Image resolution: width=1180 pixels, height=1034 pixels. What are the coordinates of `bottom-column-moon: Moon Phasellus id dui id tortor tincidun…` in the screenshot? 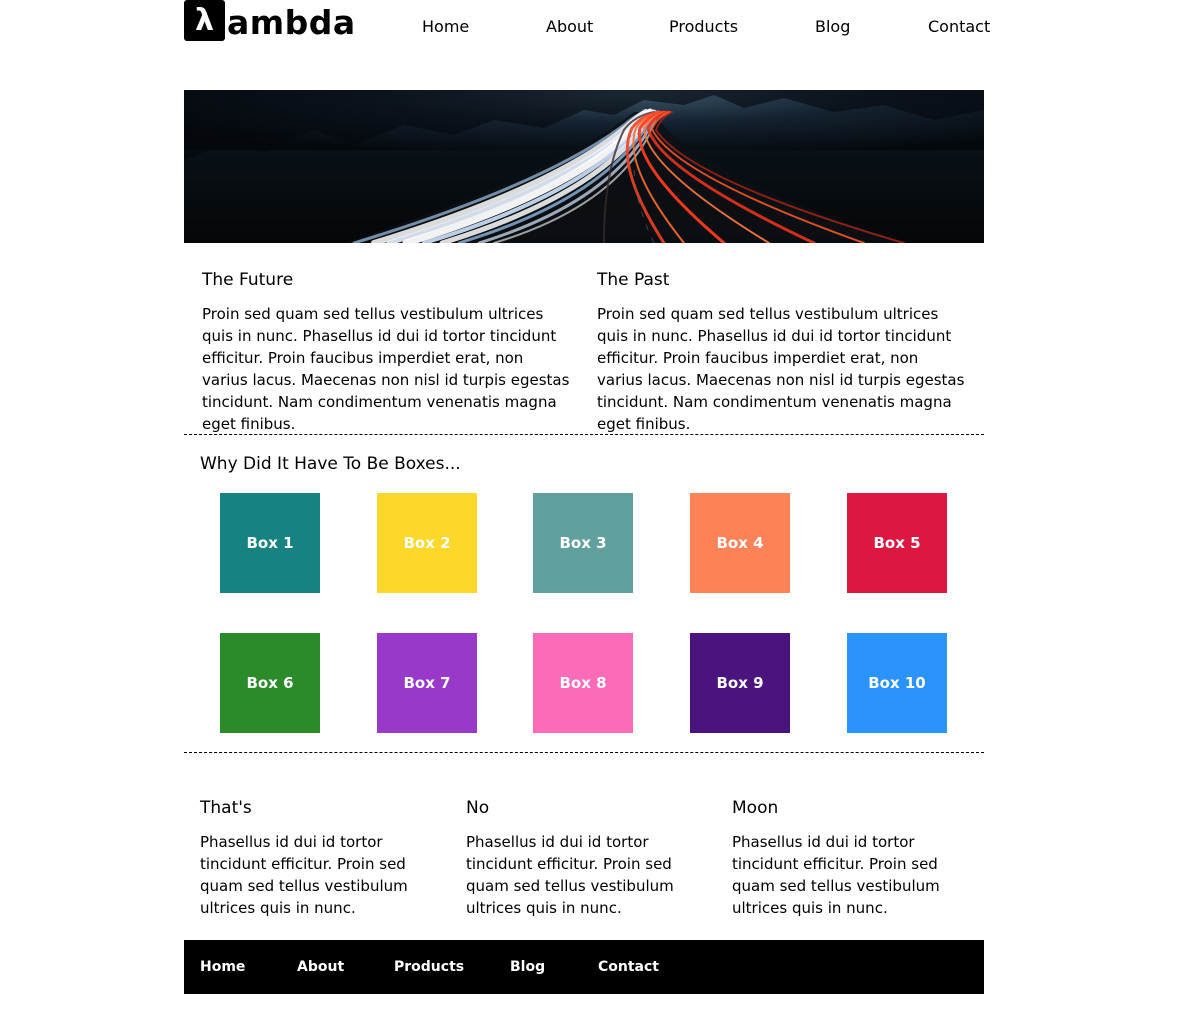 It's located at (839, 858).